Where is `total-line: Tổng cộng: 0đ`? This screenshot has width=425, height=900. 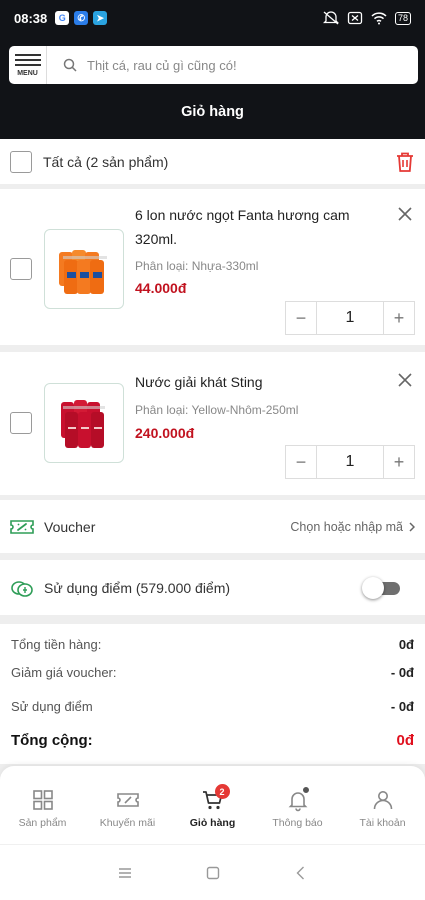
total-line: Tổng cộng: 0đ is located at coordinates (212, 740).